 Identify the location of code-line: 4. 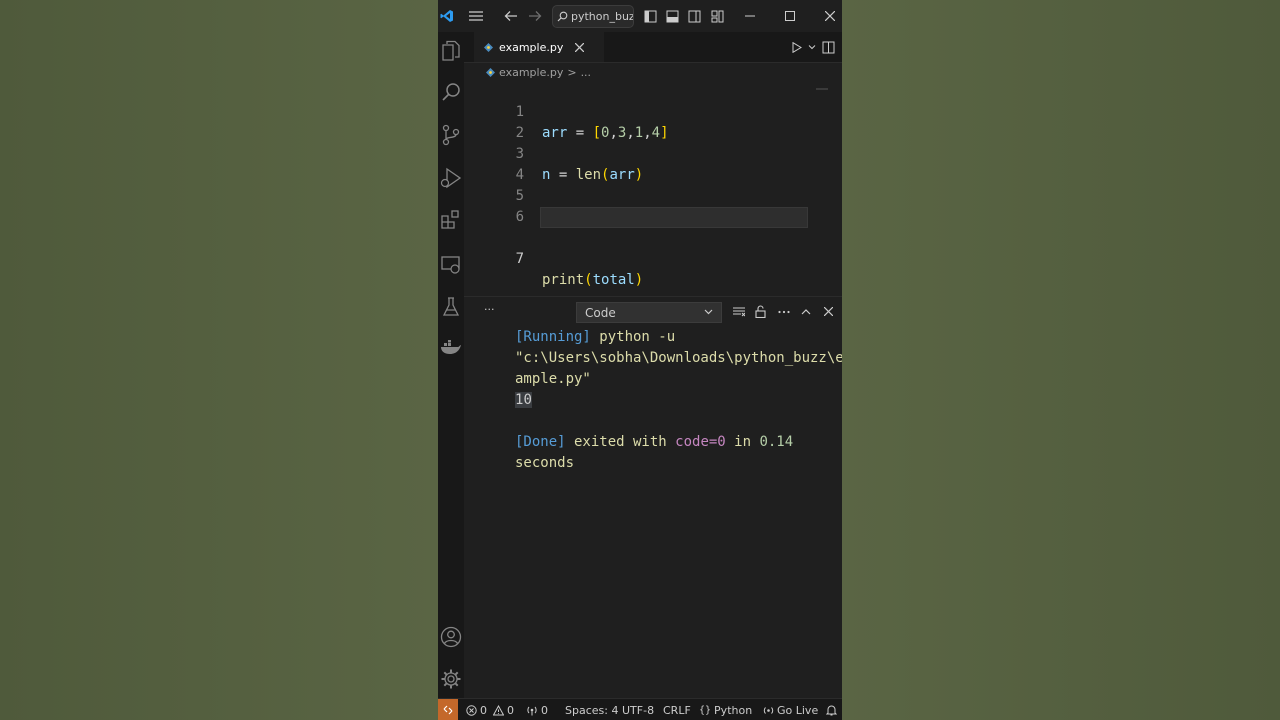
(653, 163).